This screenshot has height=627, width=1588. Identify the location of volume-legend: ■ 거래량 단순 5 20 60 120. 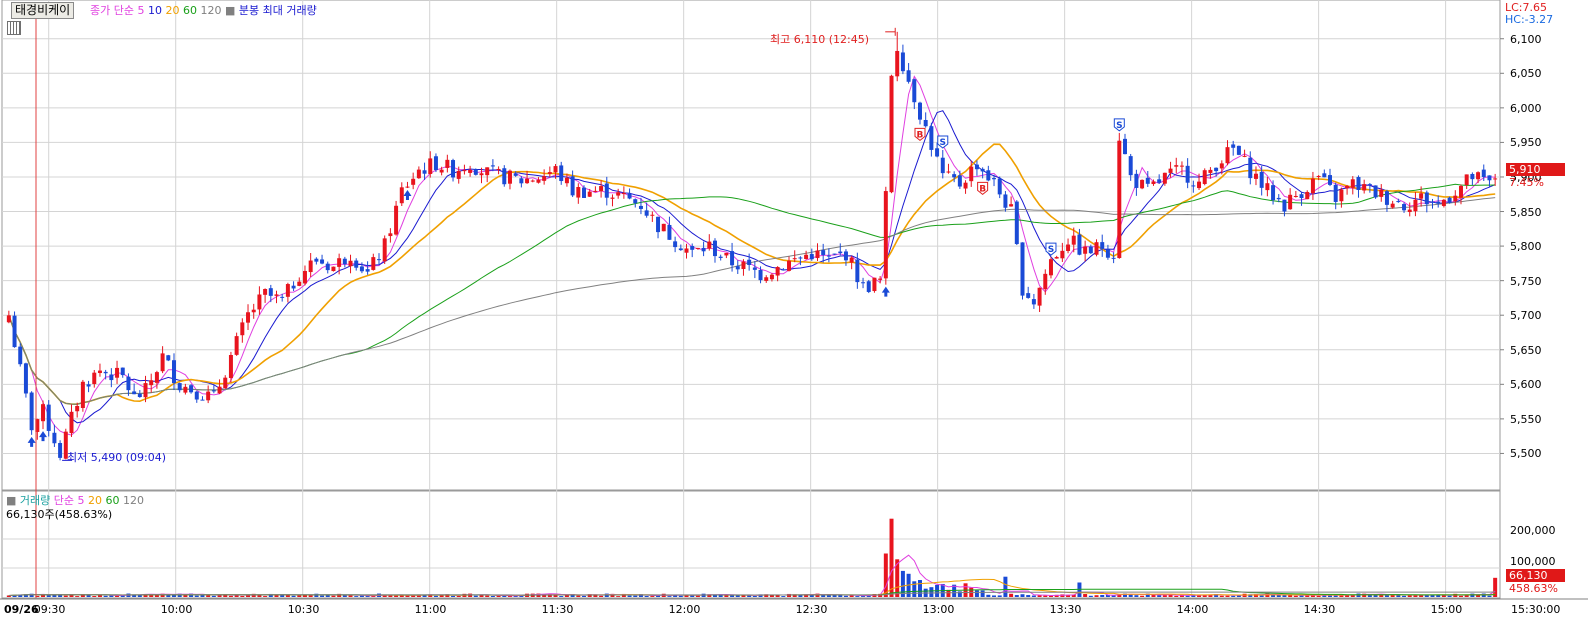
(75, 500).